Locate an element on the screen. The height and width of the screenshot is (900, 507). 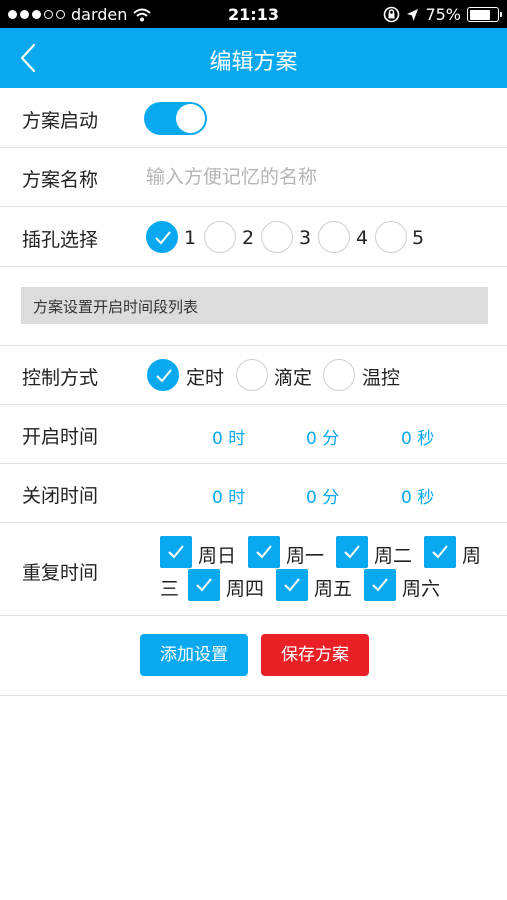
open-second: 0 秒 is located at coordinates (417, 436).